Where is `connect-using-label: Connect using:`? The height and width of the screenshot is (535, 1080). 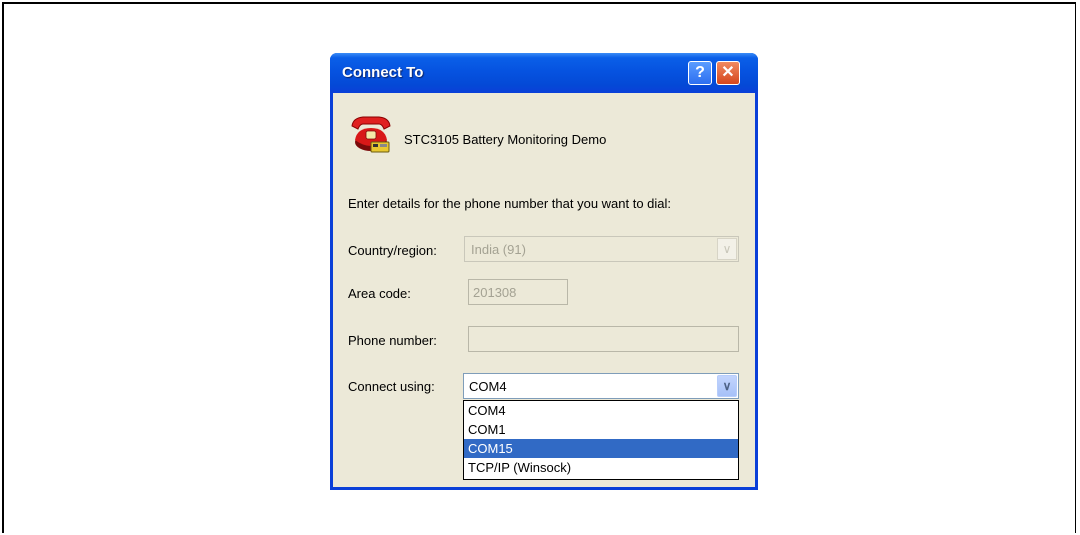 connect-using-label: Connect using: is located at coordinates (391, 386).